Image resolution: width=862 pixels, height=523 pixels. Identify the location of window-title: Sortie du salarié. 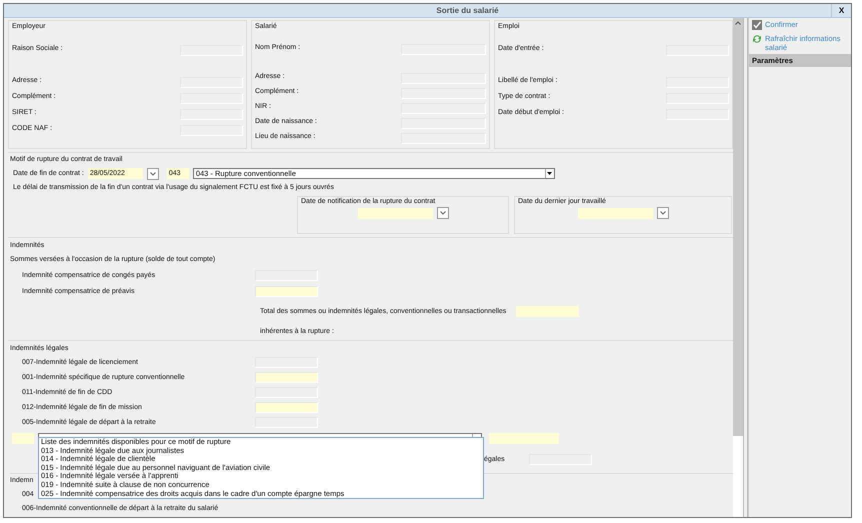
(467, 10).